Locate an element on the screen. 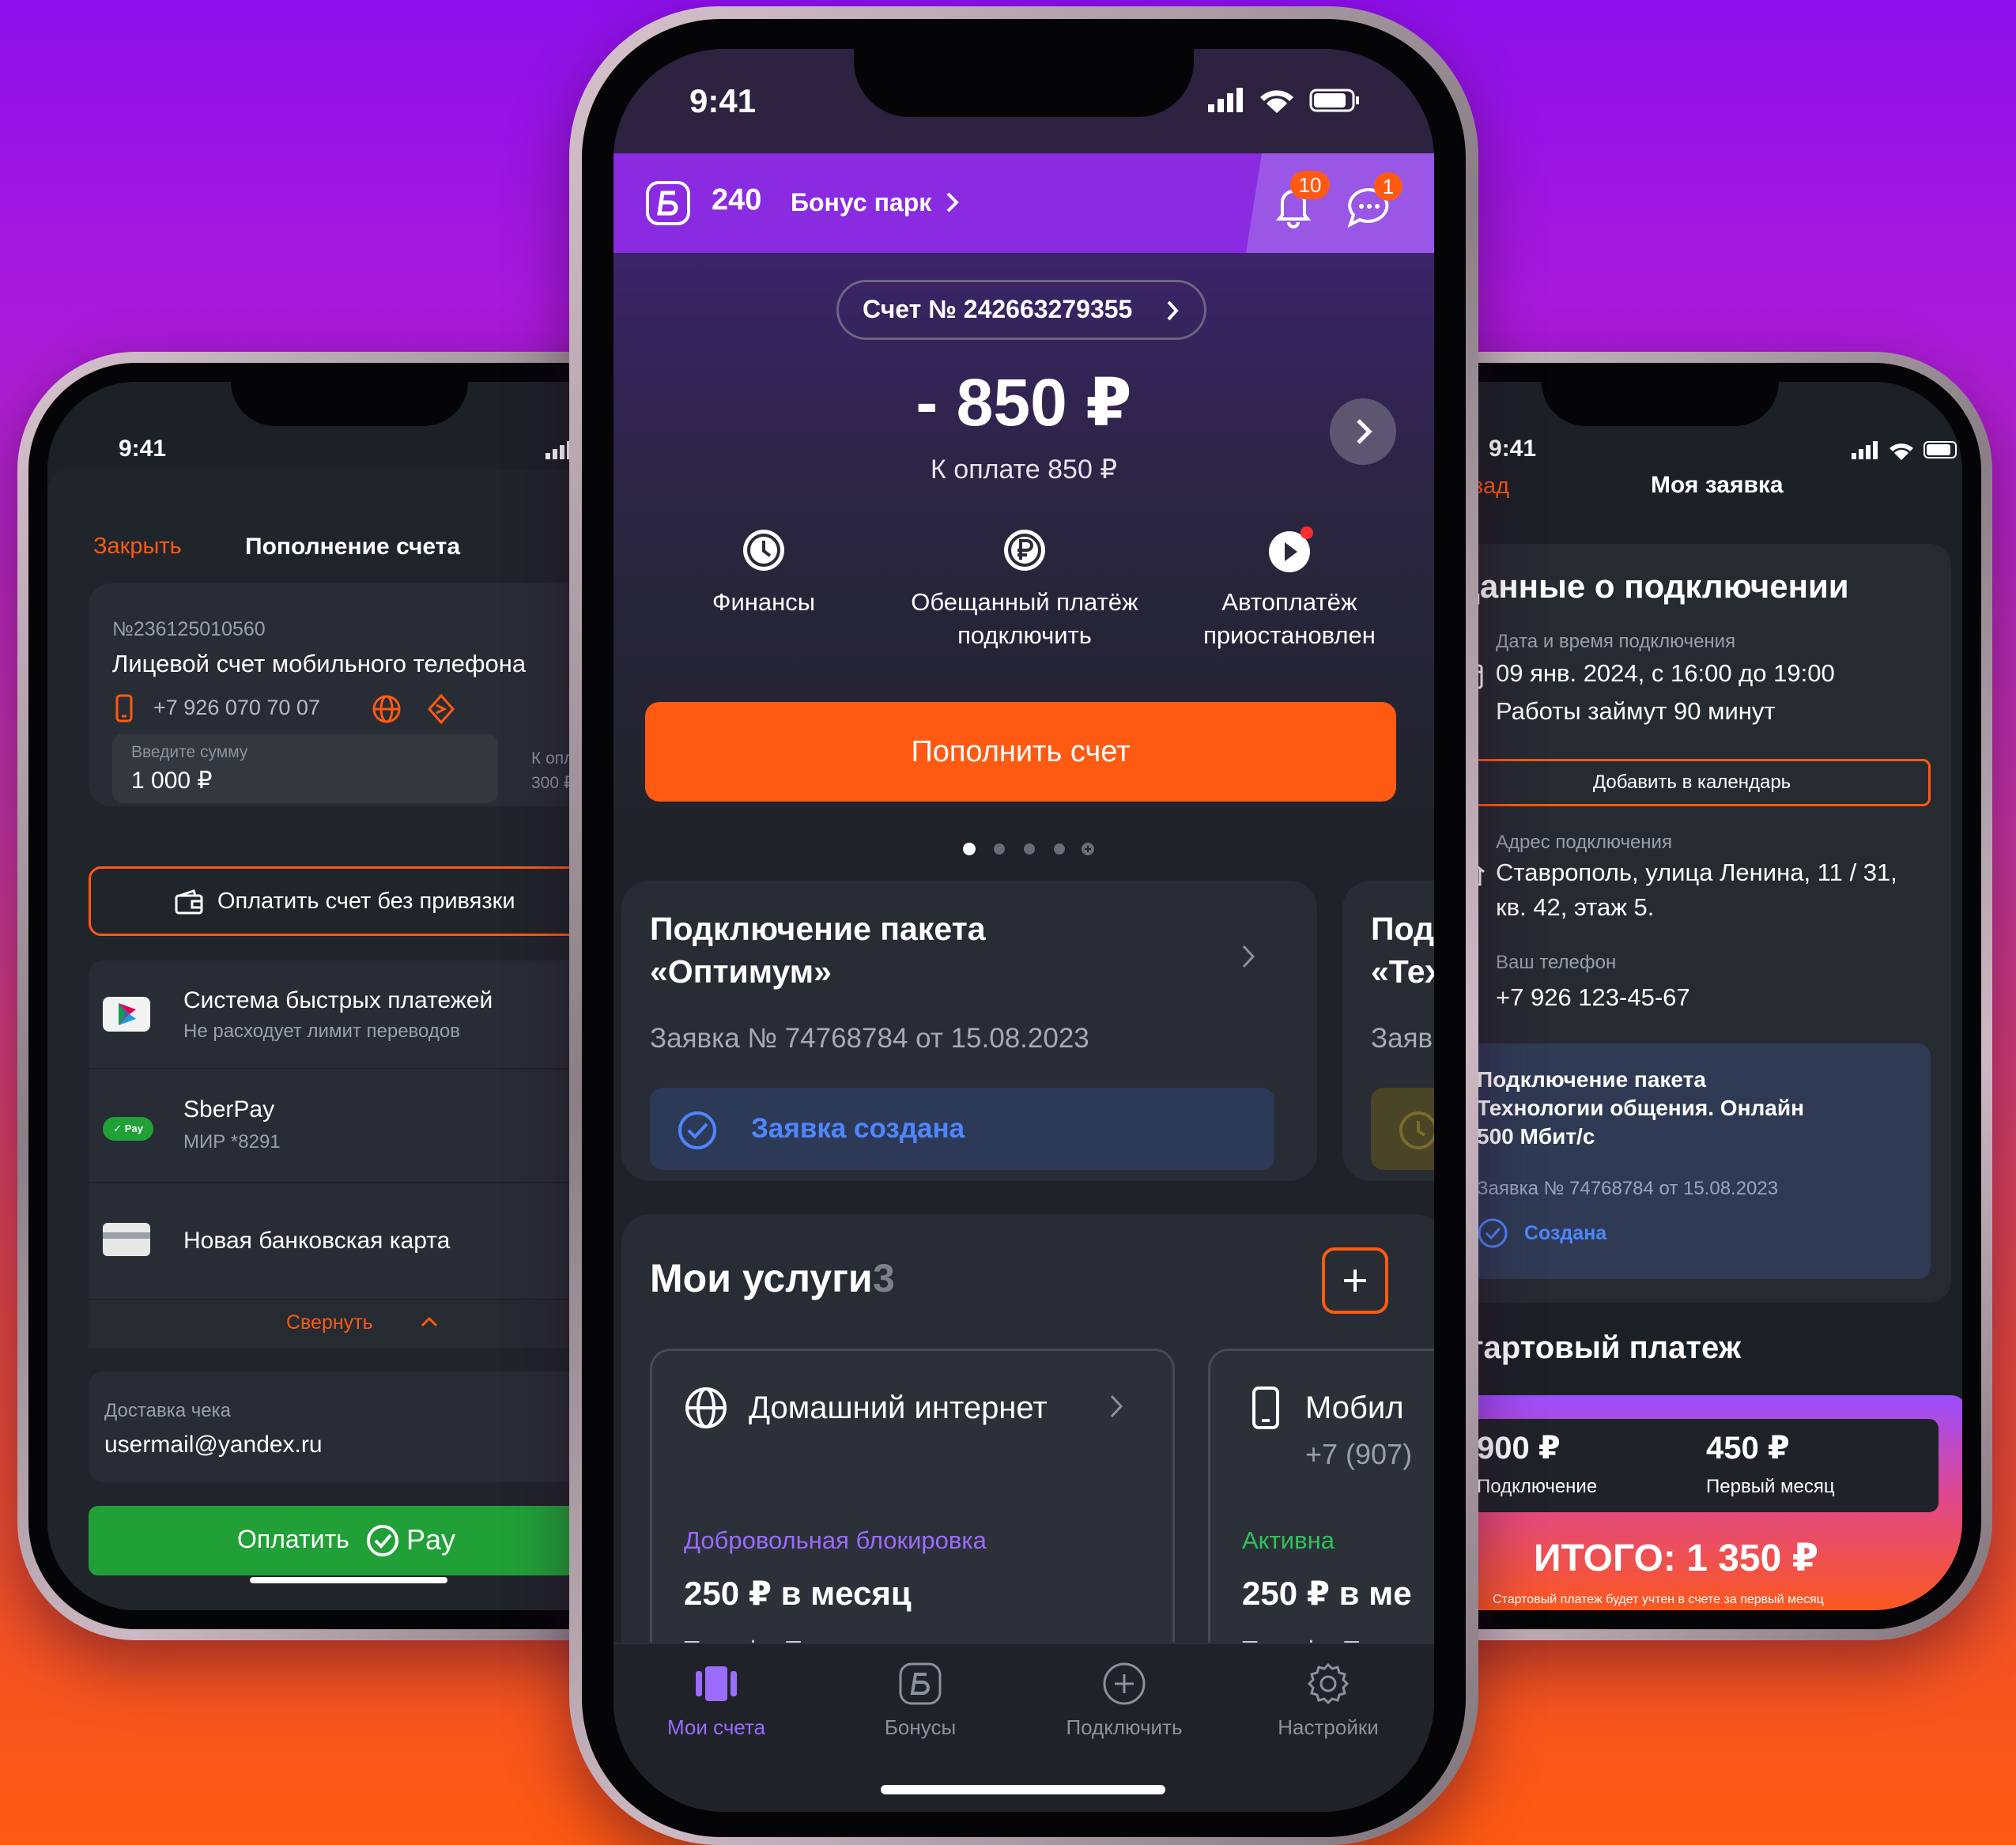  quick-action-finance: Финансы is located at coordinates (764, 573).